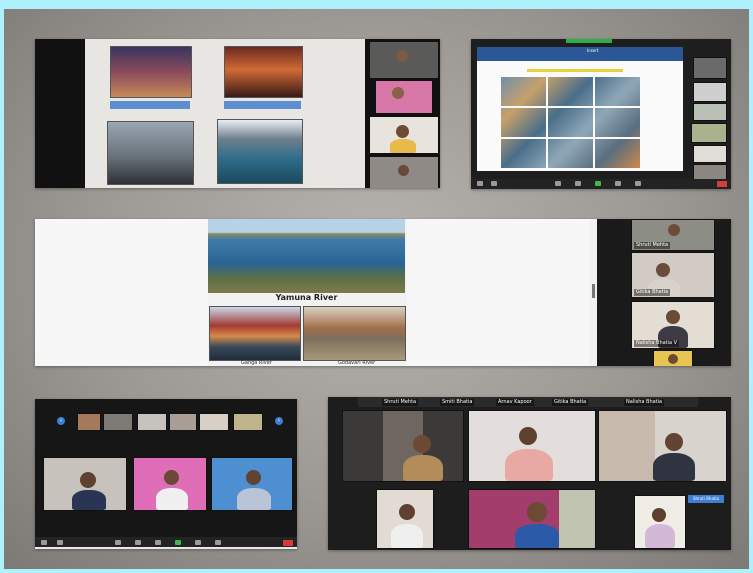 The width and height of the screenshot is (753, 573). Describe the element at coordinates (357, 363) in the screenshot. I see `caption-right: Godavari River` at that location.